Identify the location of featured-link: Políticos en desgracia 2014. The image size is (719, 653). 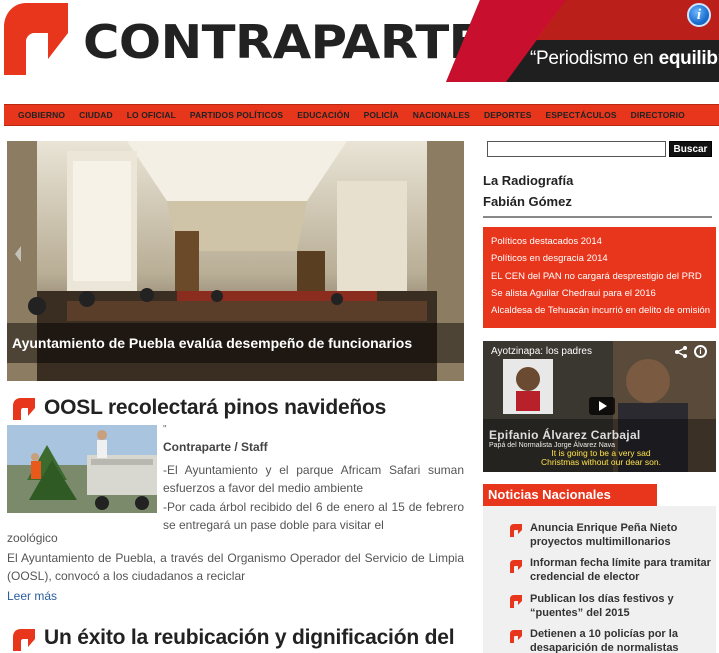
(599, 258).